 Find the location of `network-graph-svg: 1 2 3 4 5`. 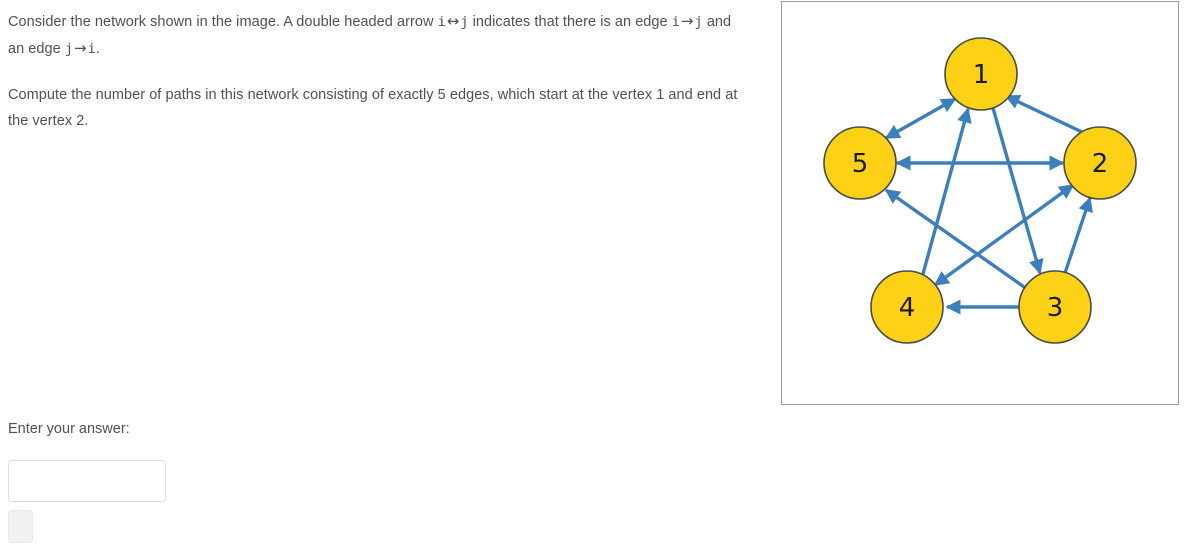

network-graph-svg: 1 2 3 4 5 is located at coordinates (980, 190).